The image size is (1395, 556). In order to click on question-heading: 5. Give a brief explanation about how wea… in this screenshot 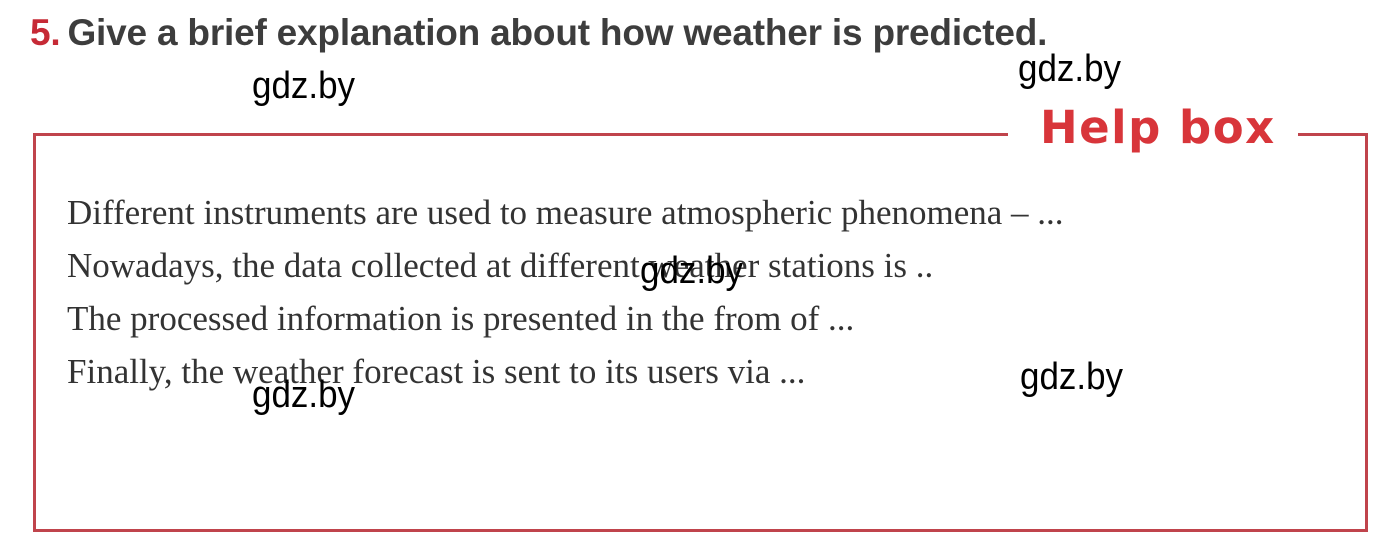, I will do `click(538, 33)`.